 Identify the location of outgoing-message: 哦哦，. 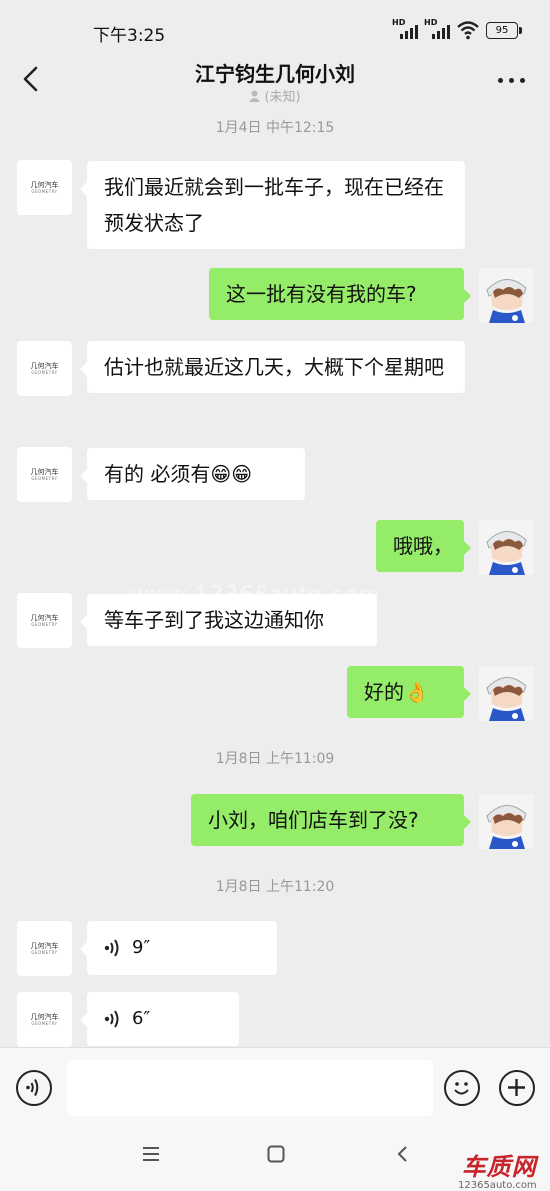
(423, 546).